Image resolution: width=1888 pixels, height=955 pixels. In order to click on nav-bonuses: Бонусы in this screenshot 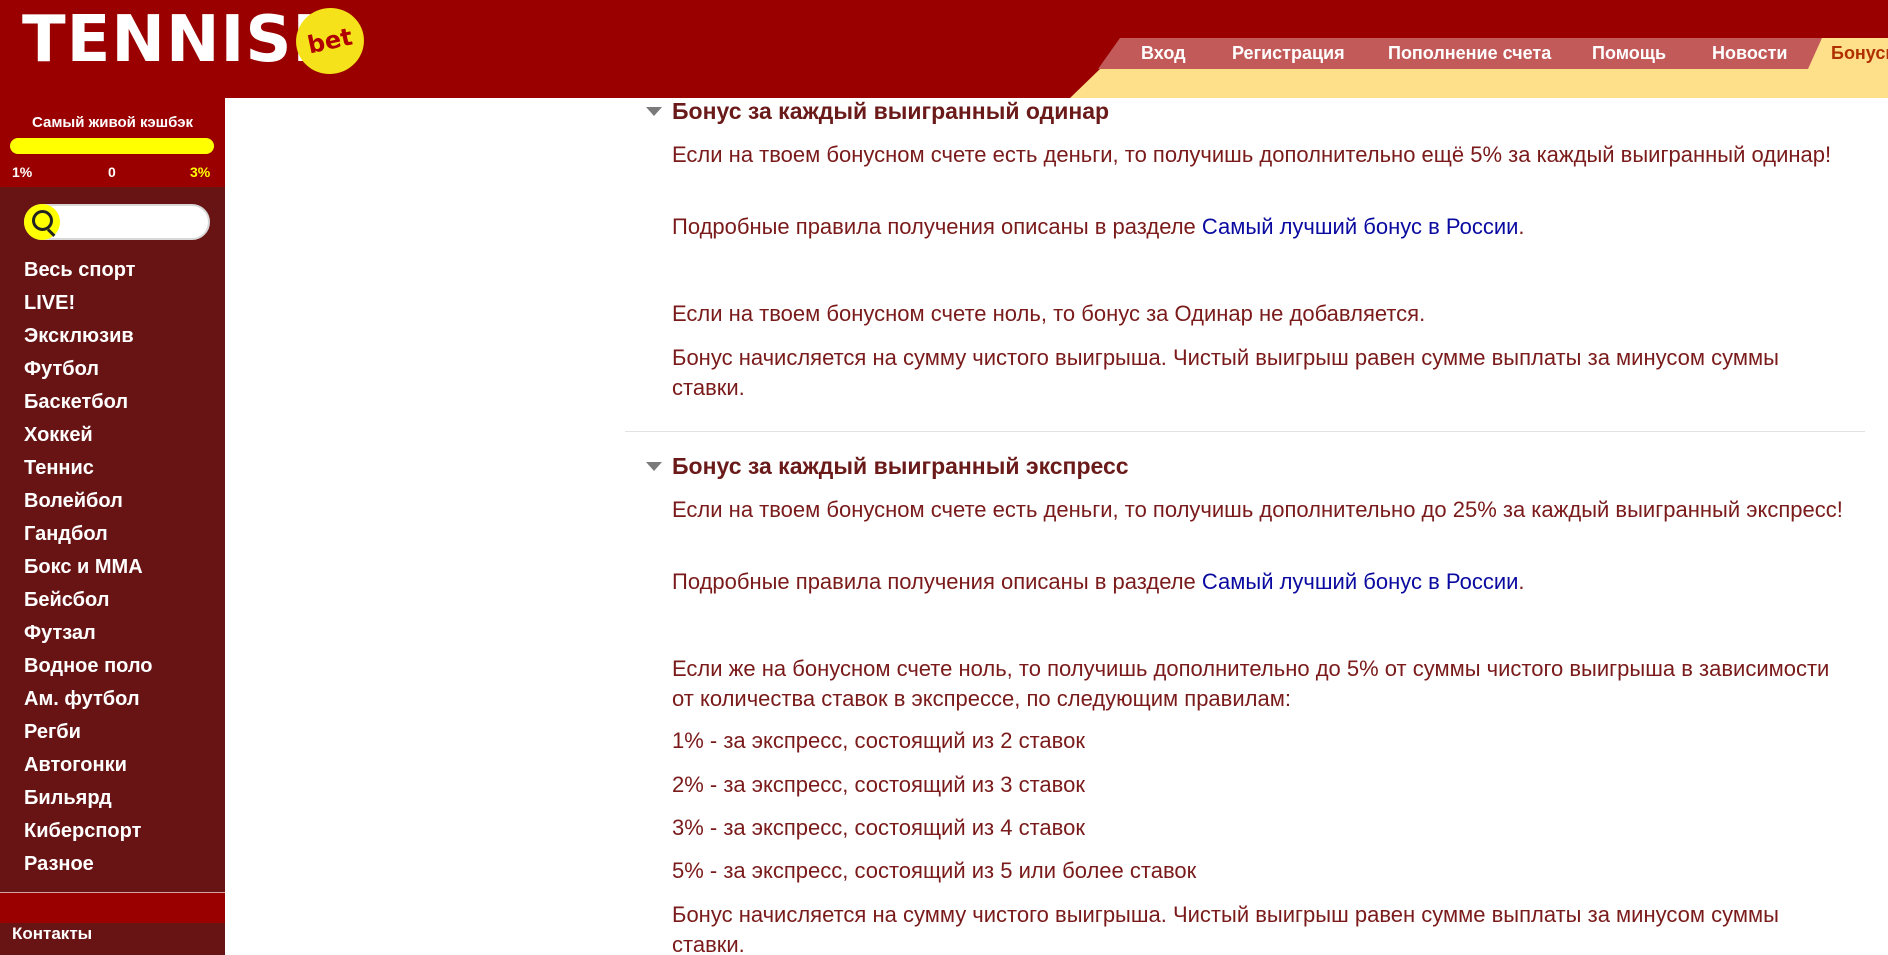, I will do `click(1848, 53)`.